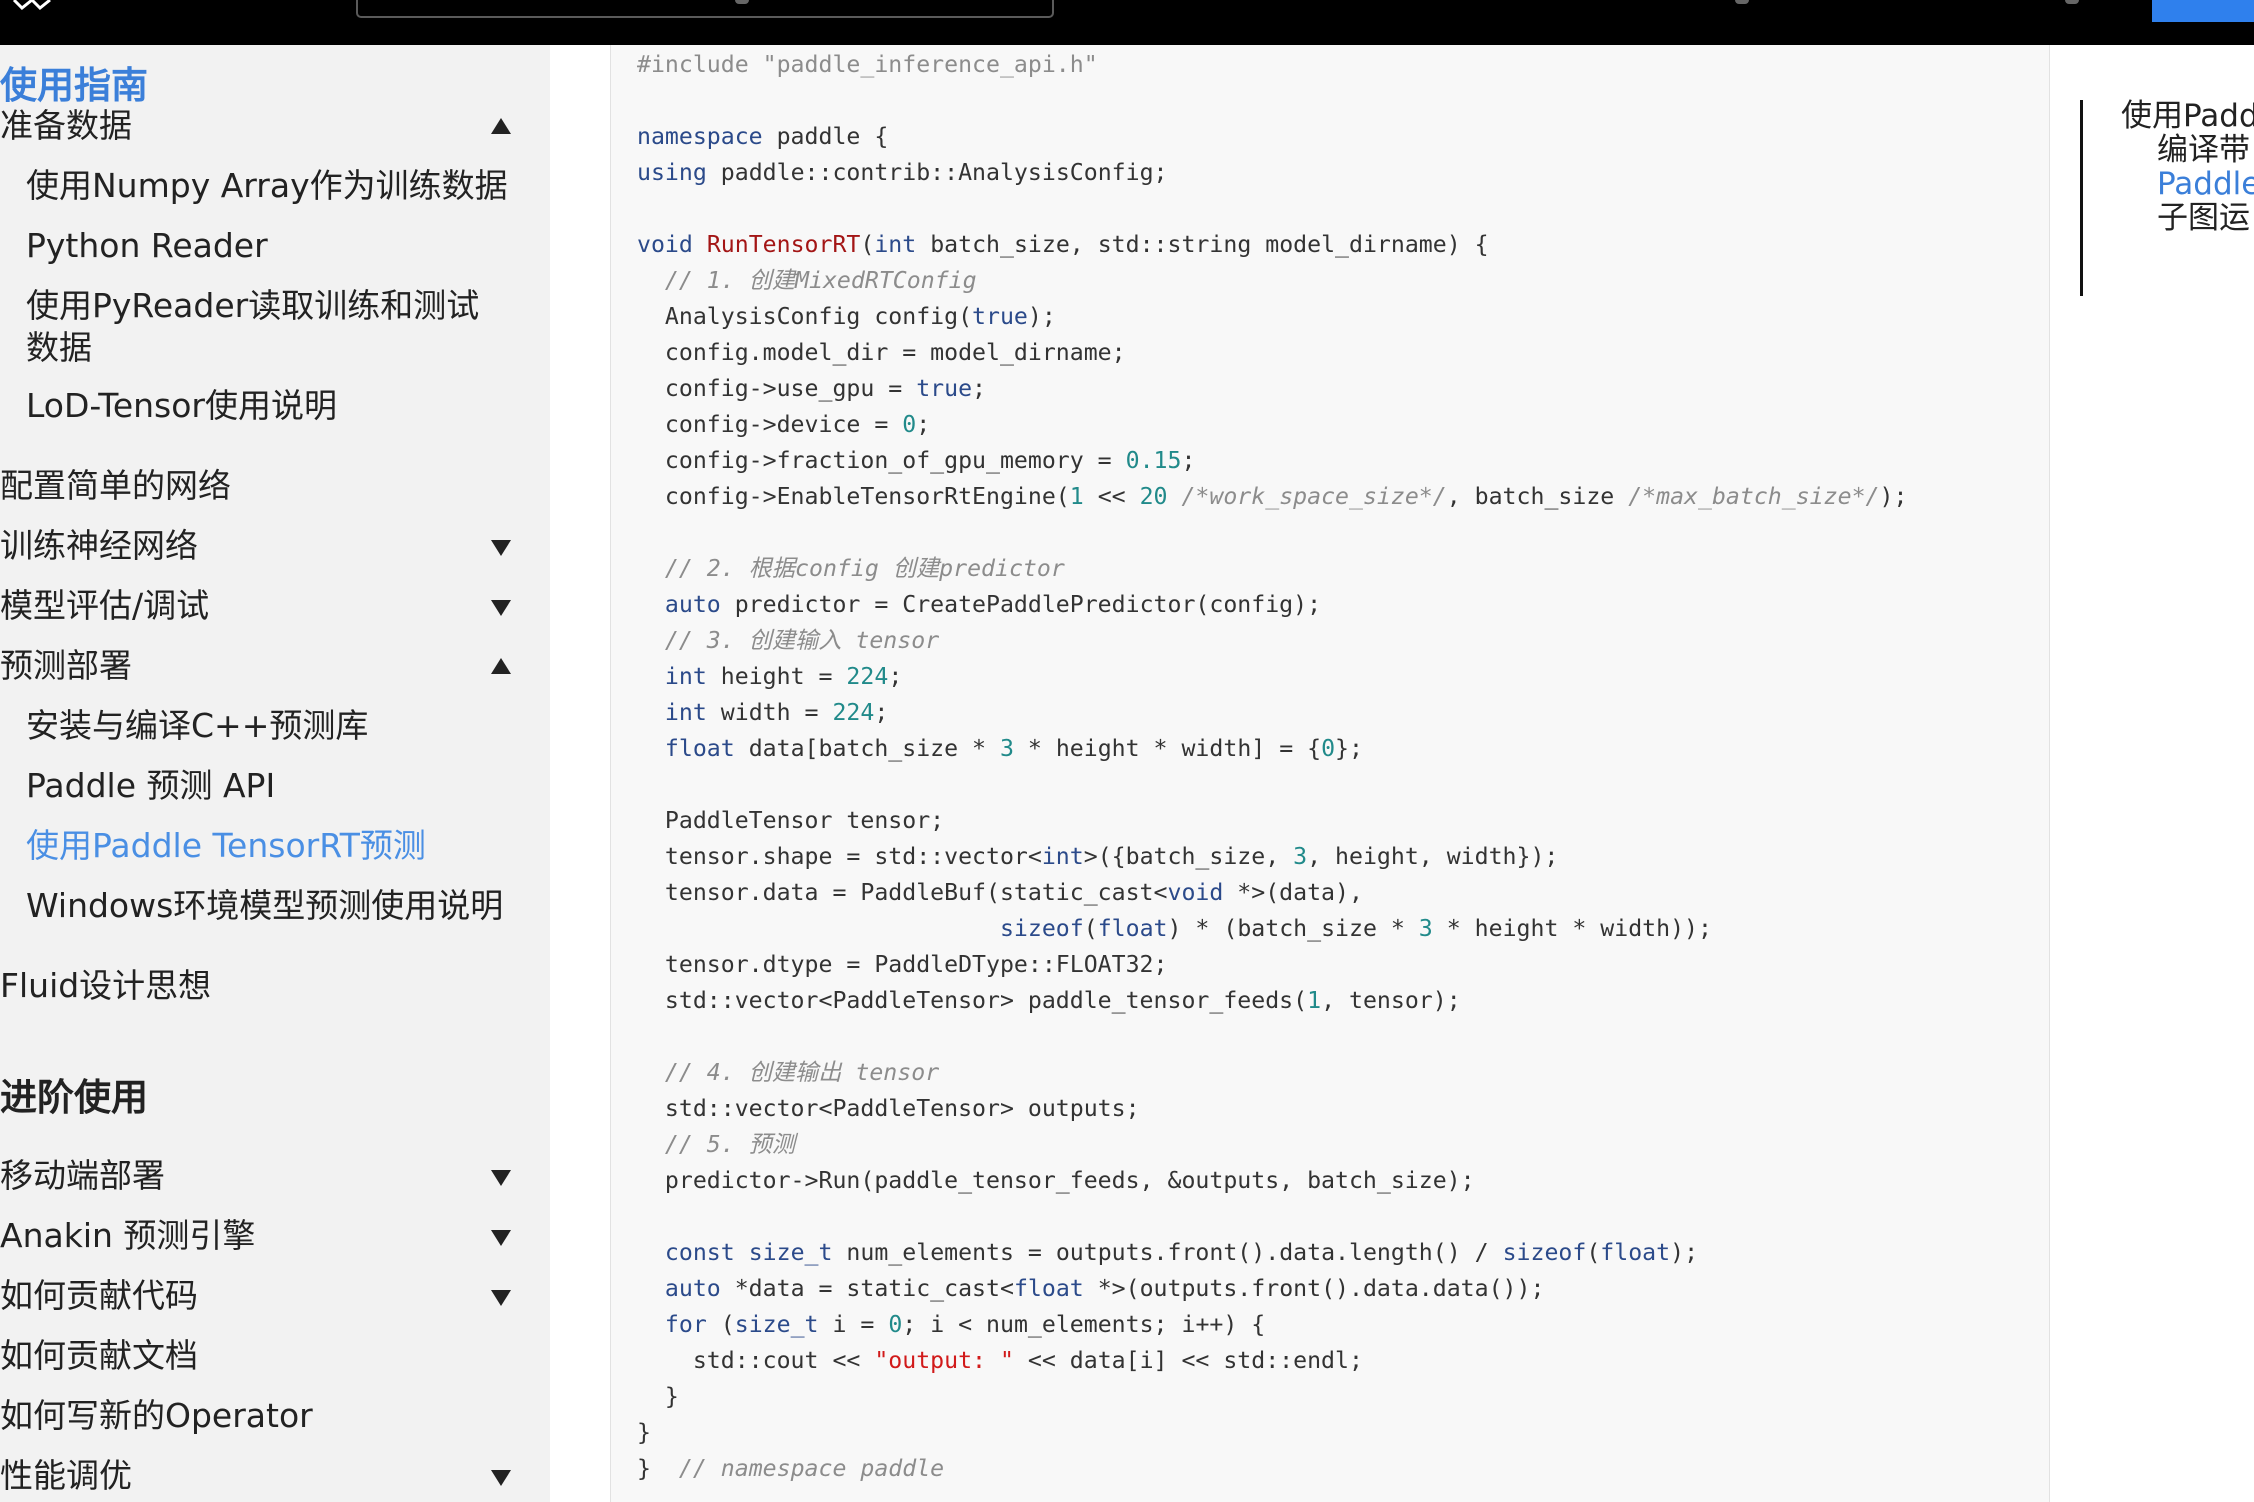  I want to click on sidebar-item-14: Windows环境模型预测使用说明, so click(275, 906).